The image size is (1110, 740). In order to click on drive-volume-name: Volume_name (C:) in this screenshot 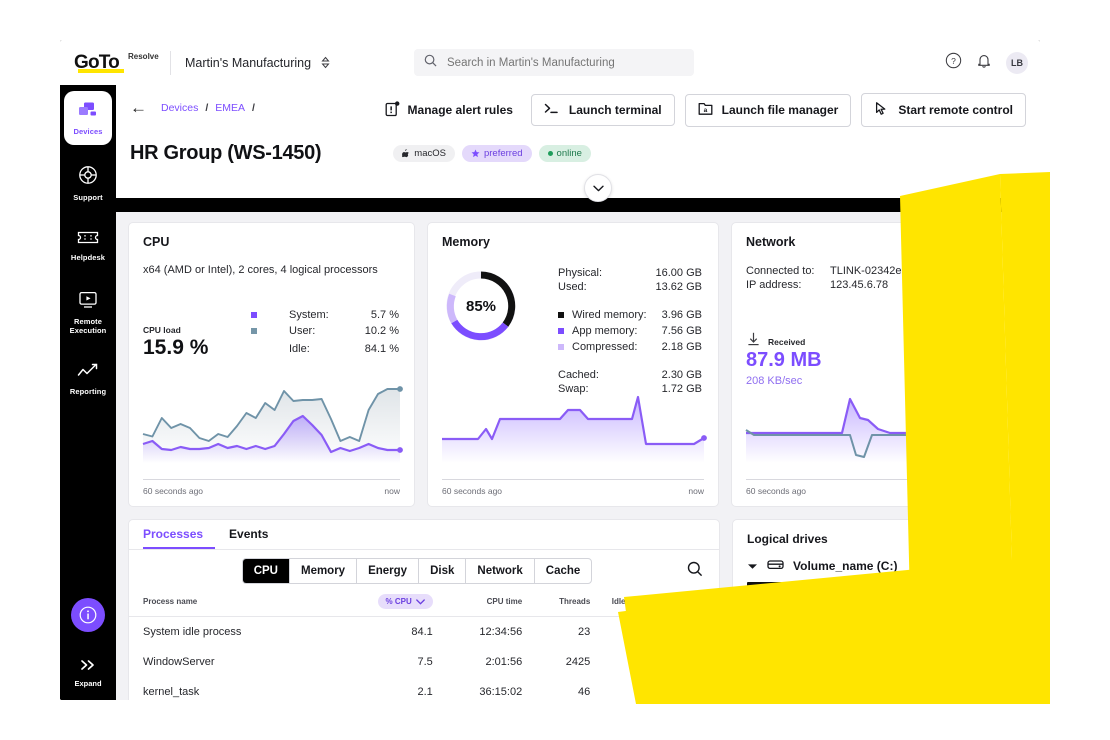, I will do `click(845, 565)`.